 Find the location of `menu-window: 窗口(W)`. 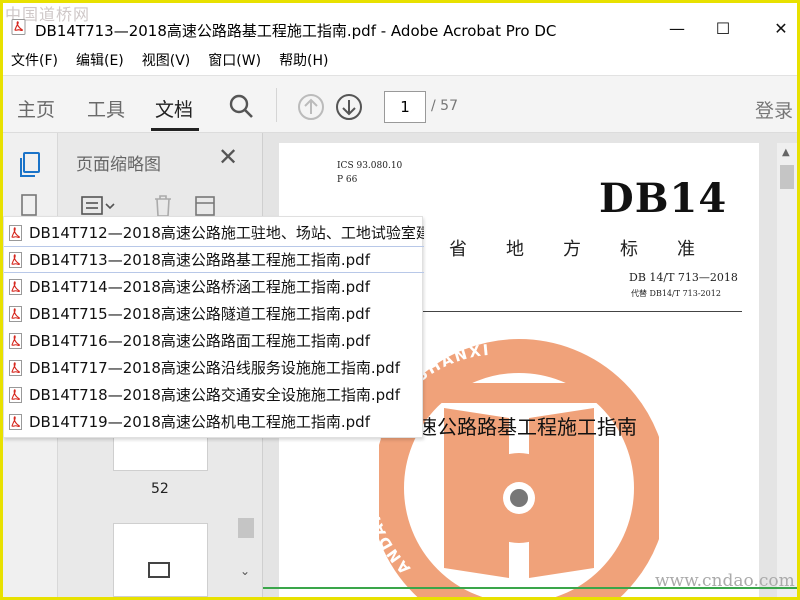

menu-window: 窗口(W) is located at coordinates (234, 60).